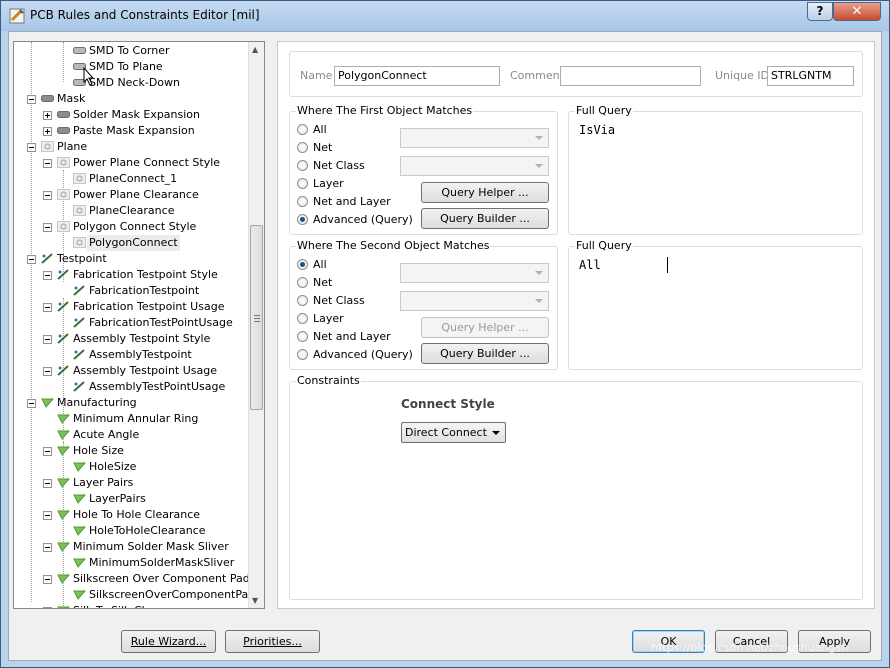 Image resolution: width=890 pixels, height=668 pixels. I want to click on scroll-thumb, so click(256, 317).